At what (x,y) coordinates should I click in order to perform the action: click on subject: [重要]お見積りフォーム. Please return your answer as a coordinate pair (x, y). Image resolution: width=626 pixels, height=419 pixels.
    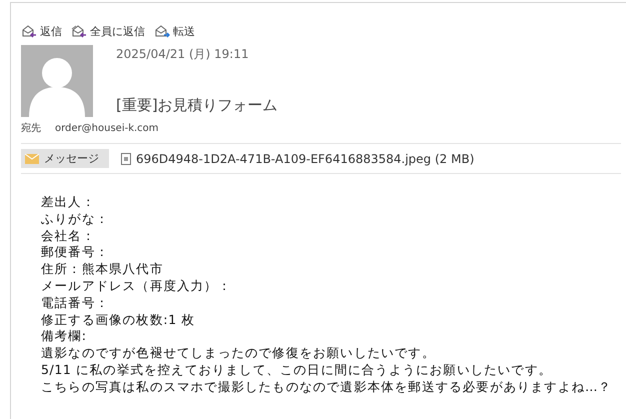
    Looking at the image, I should click on (197, 105).